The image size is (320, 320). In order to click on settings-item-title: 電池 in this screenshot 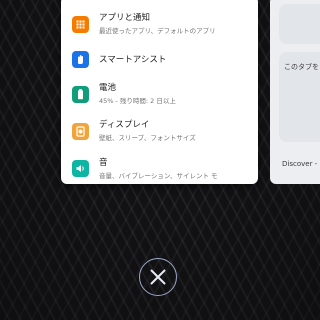, I will do `click(108, 88)`.